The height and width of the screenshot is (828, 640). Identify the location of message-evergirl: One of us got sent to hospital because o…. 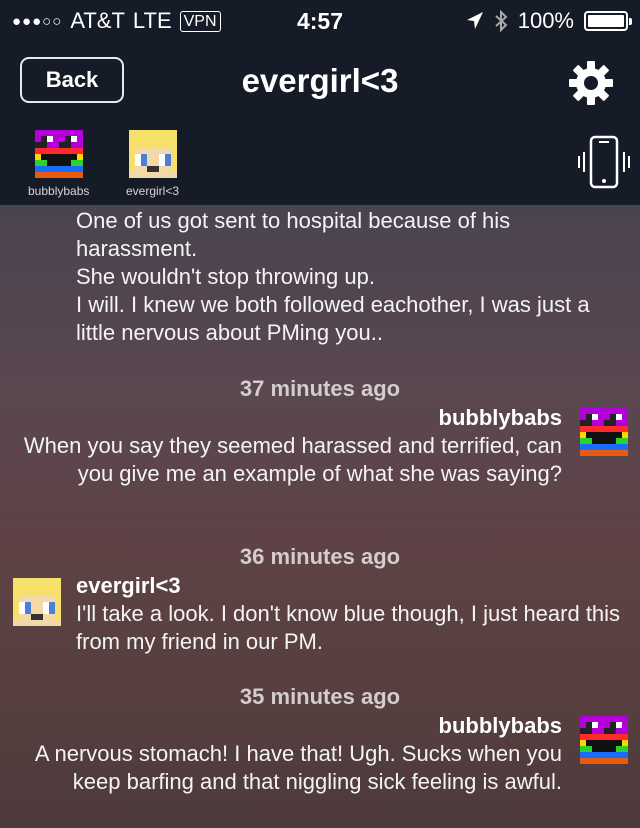
(351, 277).